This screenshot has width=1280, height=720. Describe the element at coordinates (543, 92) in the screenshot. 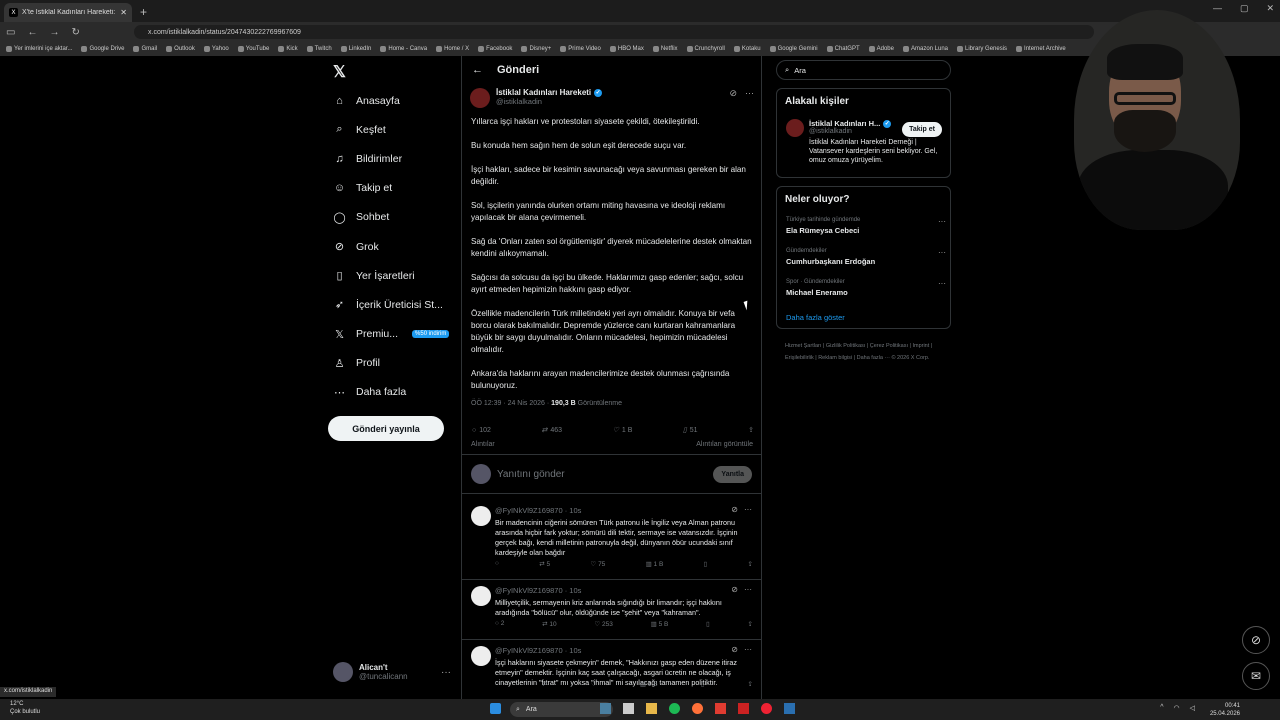

I see `author-name: İstiklal Kadınları Hareketi` at that location.